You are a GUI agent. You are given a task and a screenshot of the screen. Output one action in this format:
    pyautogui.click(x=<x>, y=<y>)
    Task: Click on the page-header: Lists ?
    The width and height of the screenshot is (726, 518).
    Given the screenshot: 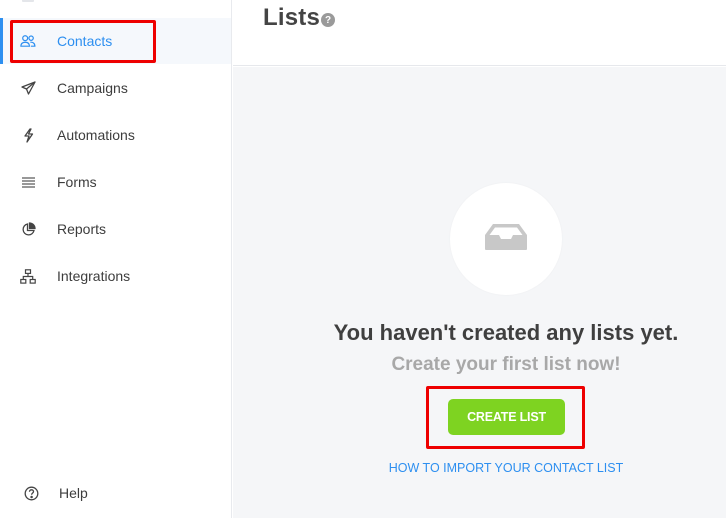 What is the action you would take?
    pyautogui.click(x=479, y=33)
    